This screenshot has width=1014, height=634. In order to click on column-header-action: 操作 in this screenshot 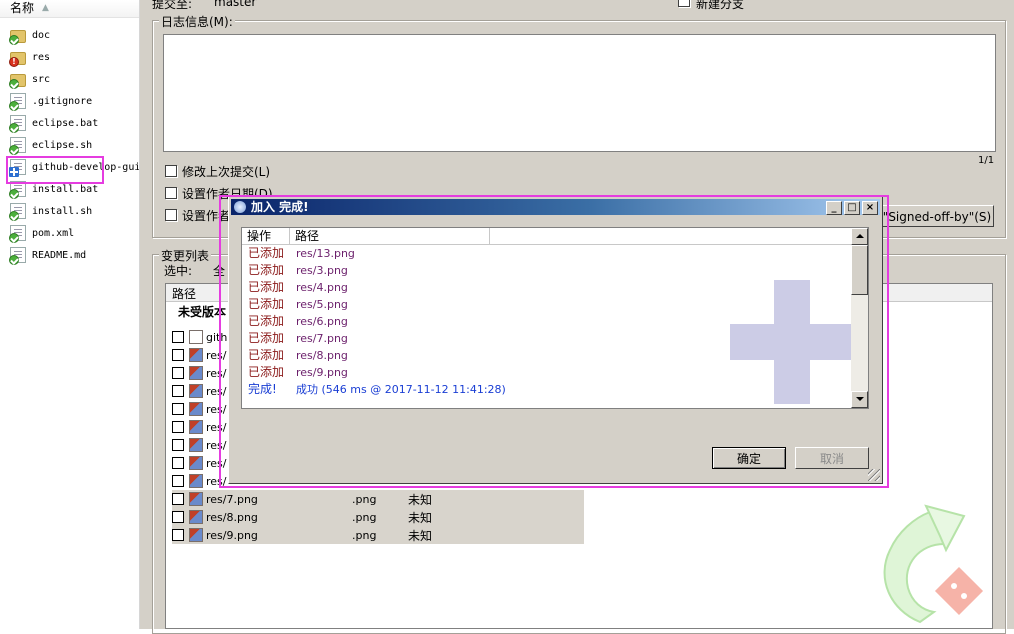, I will do `click(266, 236)`.